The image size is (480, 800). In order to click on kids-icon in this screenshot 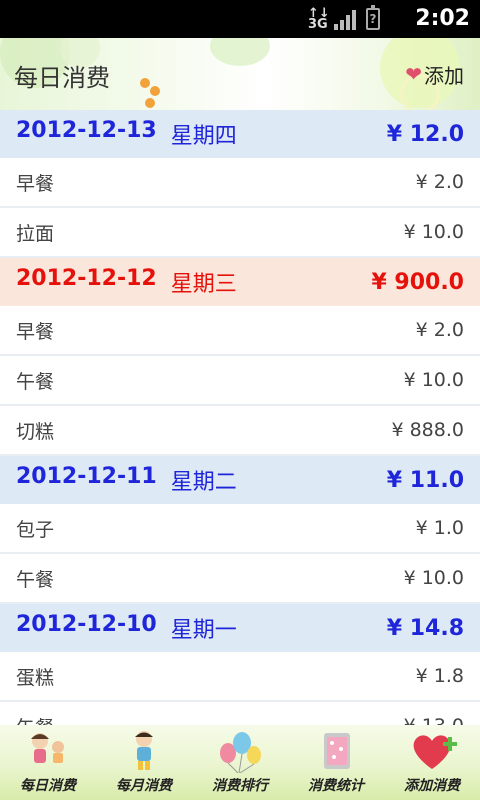, I will do `click(47, 748)`.